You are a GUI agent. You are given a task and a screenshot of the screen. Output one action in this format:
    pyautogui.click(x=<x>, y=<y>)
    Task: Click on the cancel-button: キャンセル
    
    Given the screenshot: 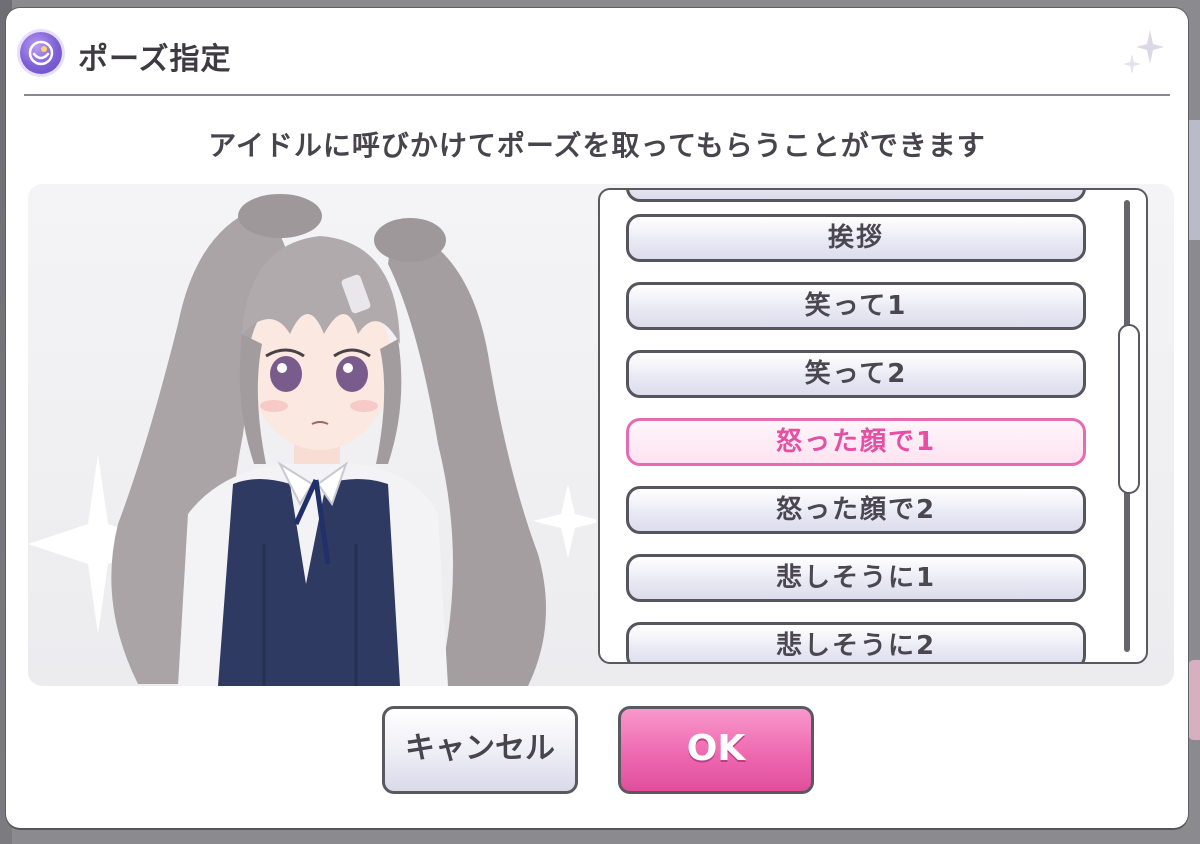 What is the action you would take?
    pyautogui.click(x=480, y=750)
    